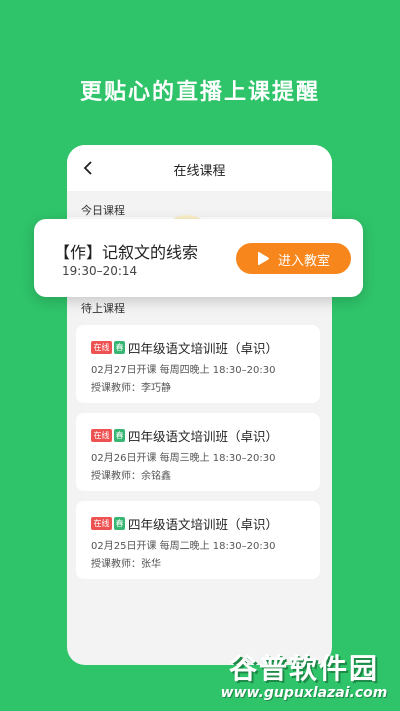 The height and width of the screenshot is (711, 400). I want to click on live-course-title: 【作】记叙文的线索, so click(126, 252).